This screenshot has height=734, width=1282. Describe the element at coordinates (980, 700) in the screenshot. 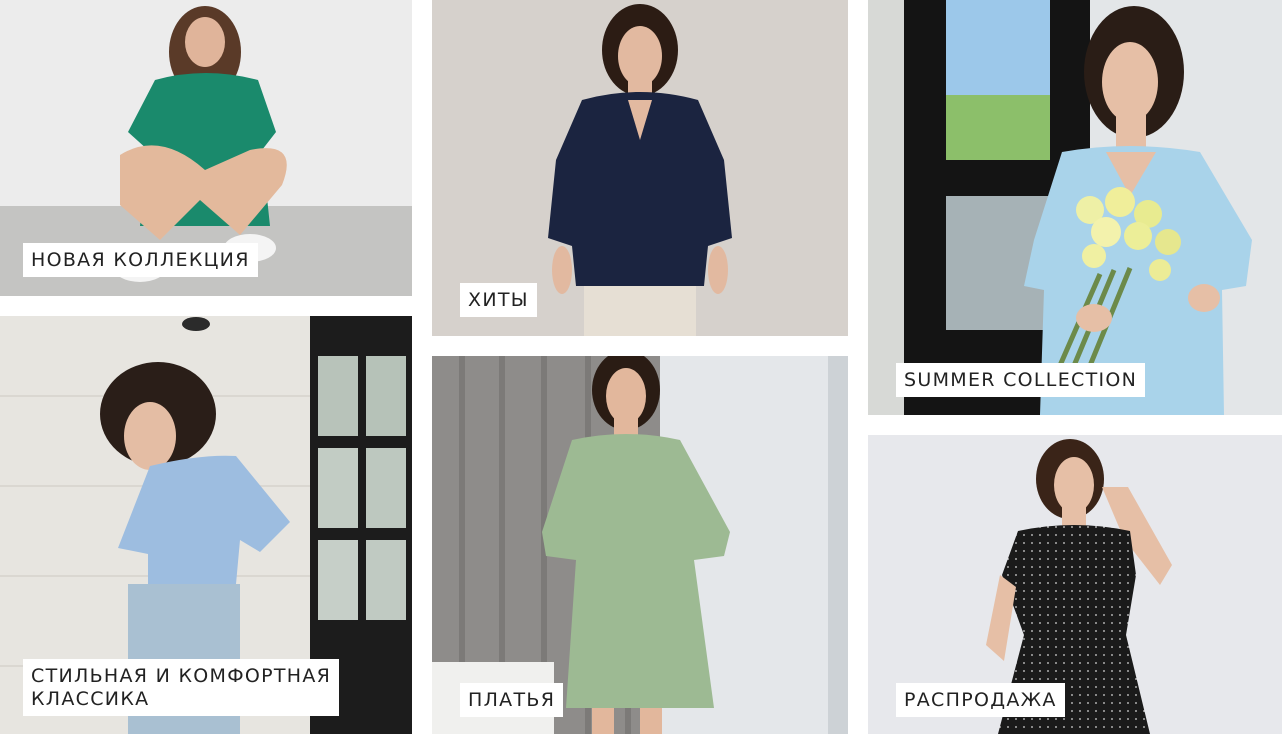

I see `tile-label: РАСПРОДАЖА` at that location.